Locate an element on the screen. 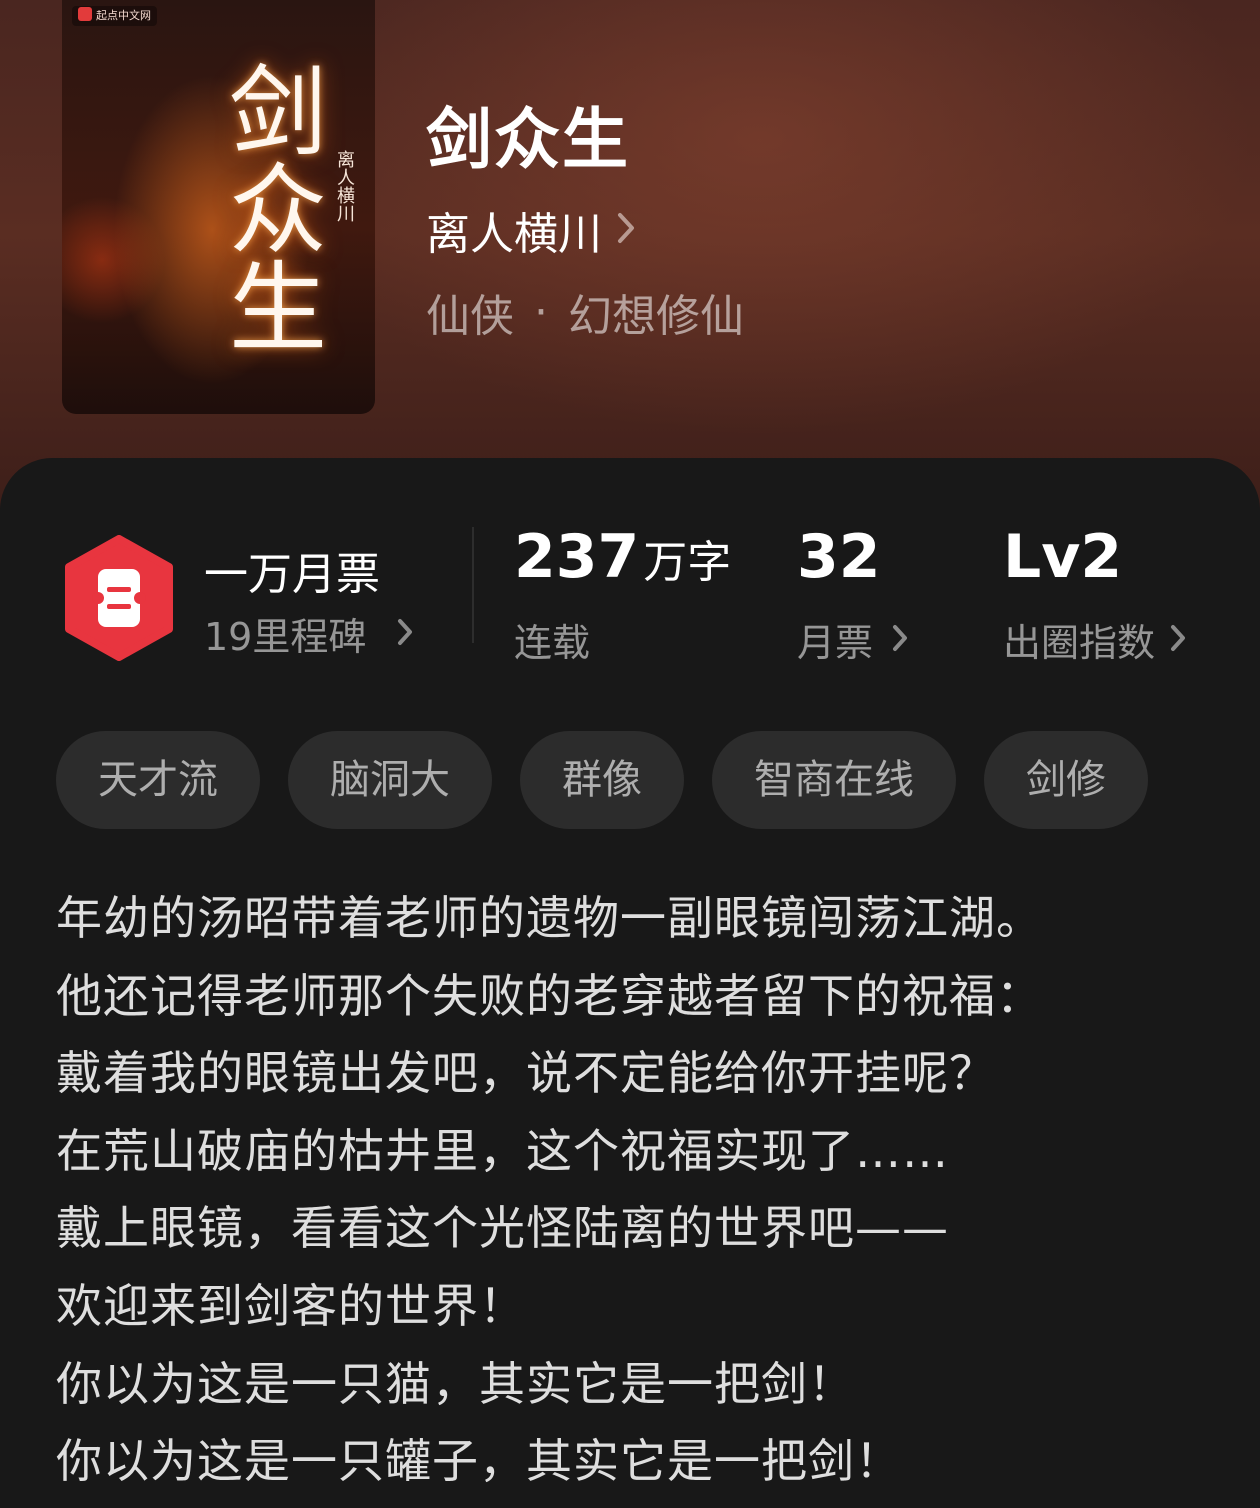 The width and height of the screenshot is (1260, 1508). intro-line: 你以为这是一只罐子，其实它是一把剑！ is located at coordinates (479, 1461).